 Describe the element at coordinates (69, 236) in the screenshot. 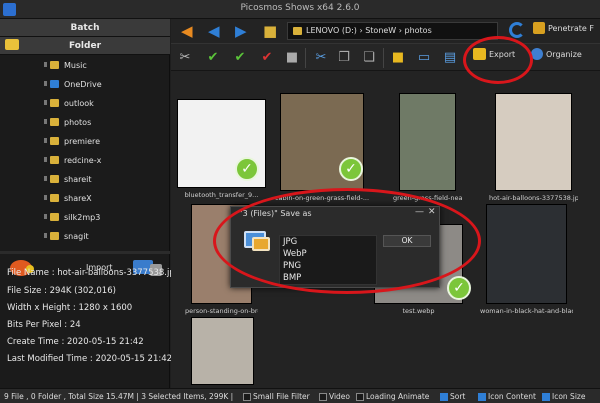

I see `tree-item: snagit` at that location.